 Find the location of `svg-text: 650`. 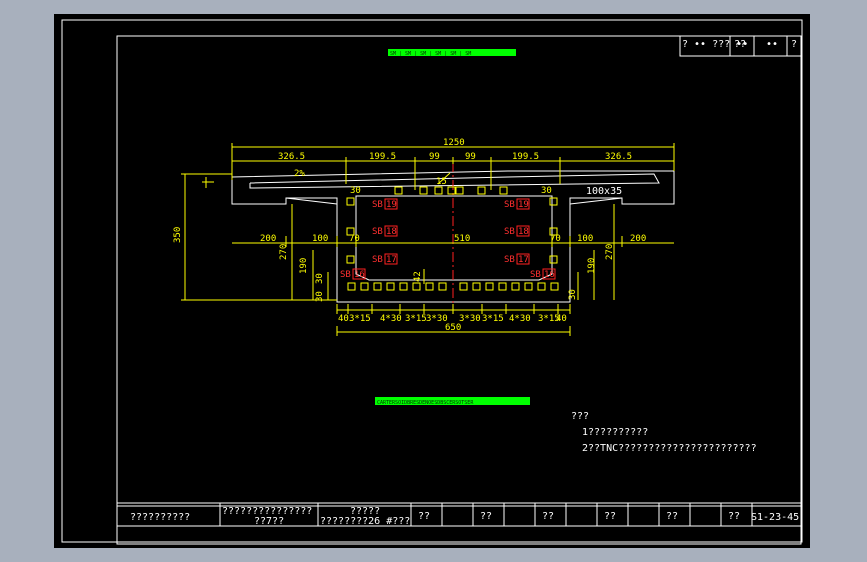

svg-text: 650 is located at coordinates (453, 328).